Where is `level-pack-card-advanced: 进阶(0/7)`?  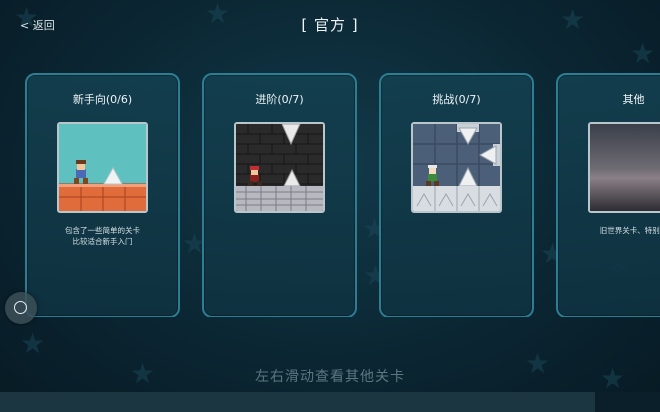 level-pack-card-advanced: 进阶(0/7) is located at coordinates (279, 195).